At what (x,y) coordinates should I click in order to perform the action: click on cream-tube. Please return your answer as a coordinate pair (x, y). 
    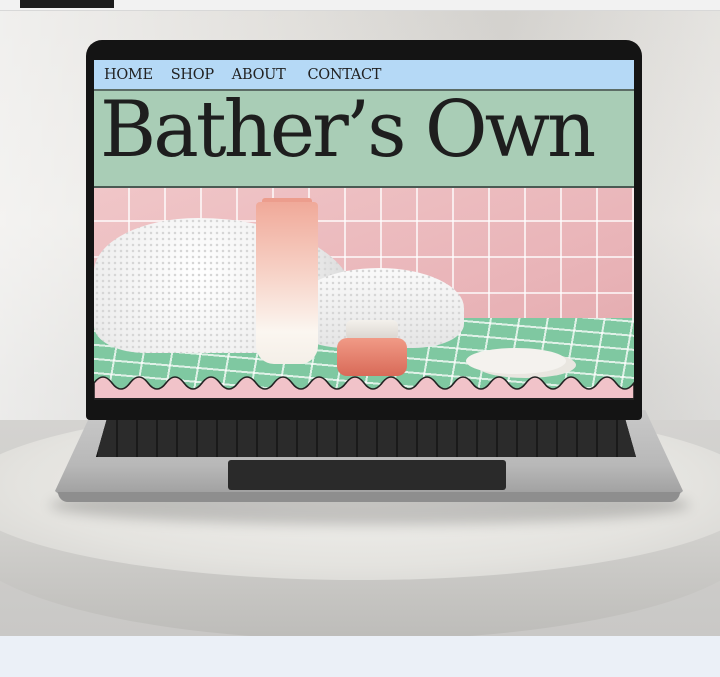
    Looking at the image, I should click on (287, 283).